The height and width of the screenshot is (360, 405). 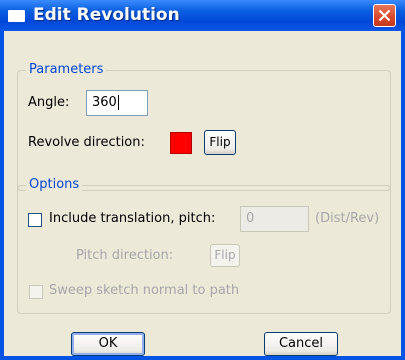 I want to click on sweep-normal-label: Sweep sketch normal to path, so click(x=144, y=290).